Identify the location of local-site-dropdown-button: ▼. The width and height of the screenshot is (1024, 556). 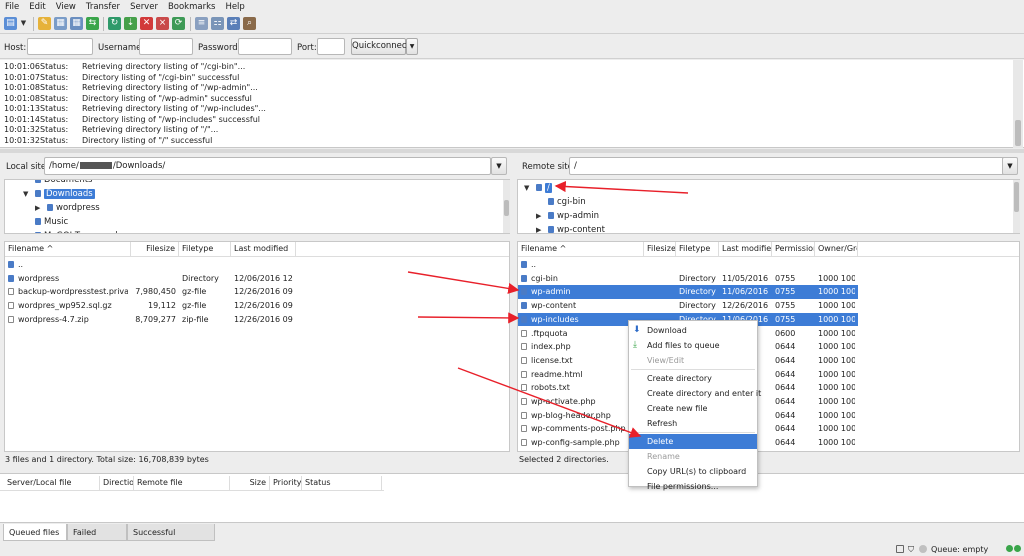
(499, 166).